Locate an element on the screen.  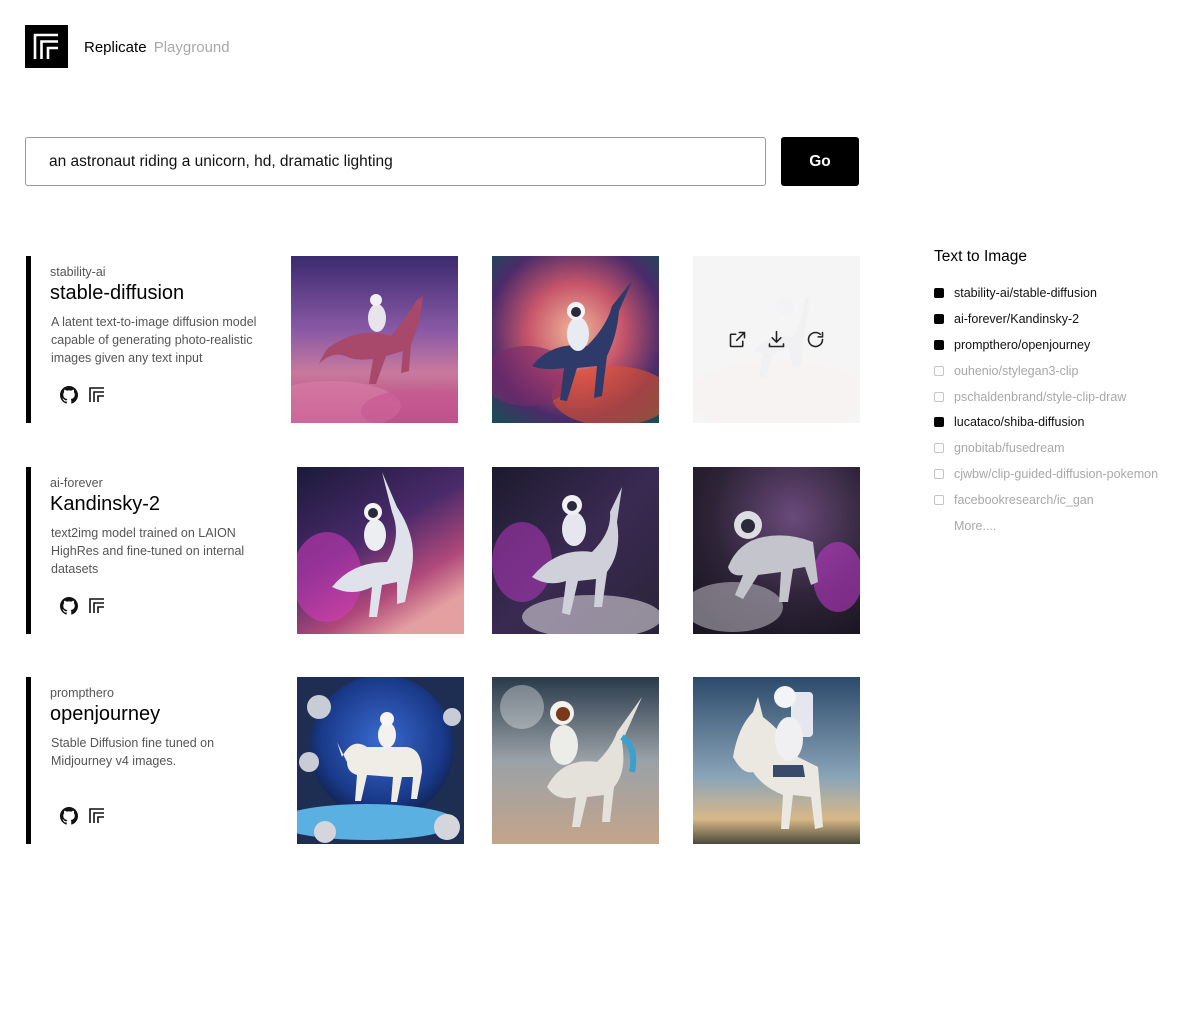
brand-title: Replicate Playground is located at coordinates (157, 47).